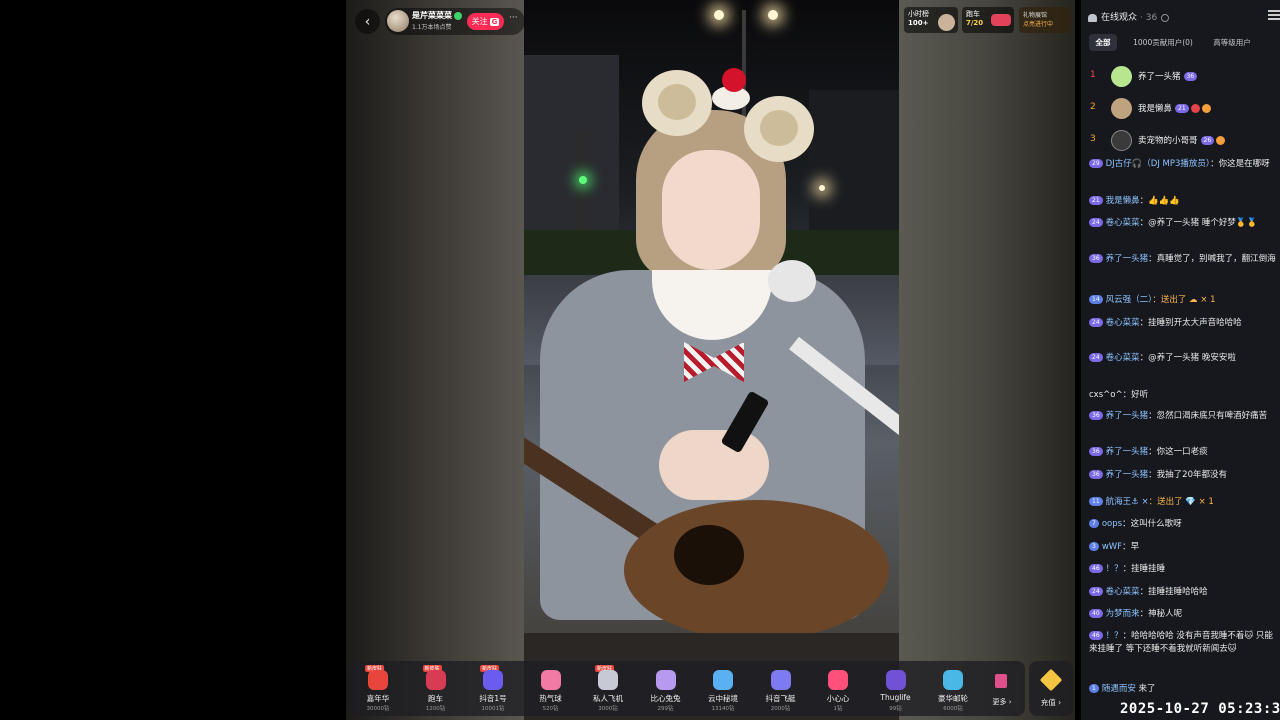  Describe the element at coordinates (714, 465) in the screenshot. I see `streamer-hands` at that location.